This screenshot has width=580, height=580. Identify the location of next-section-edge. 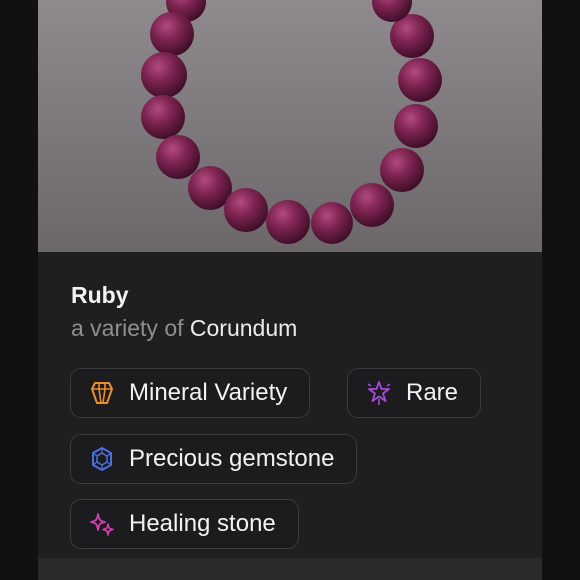
(290, 569).